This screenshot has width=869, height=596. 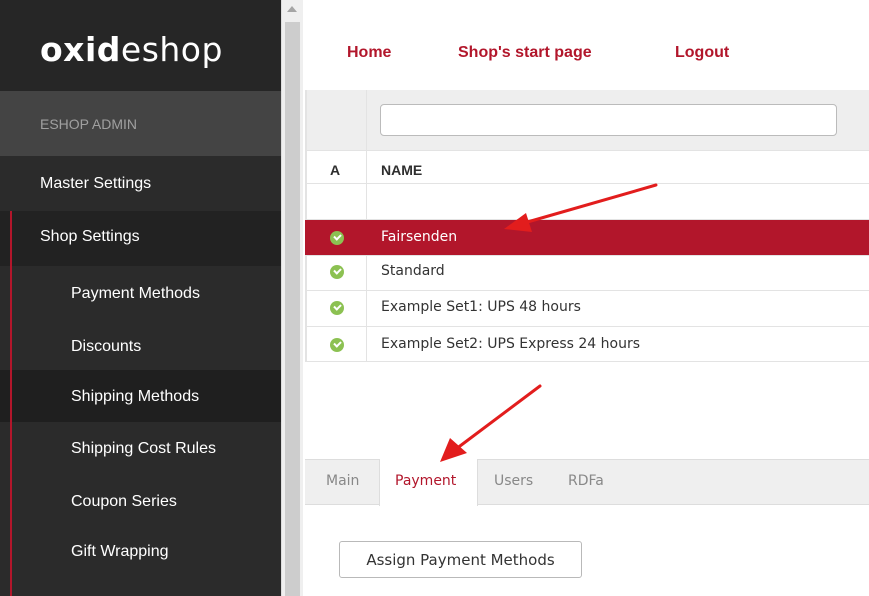 I want to click on arrow-to-fairsenden, so click(x=581, y=207).